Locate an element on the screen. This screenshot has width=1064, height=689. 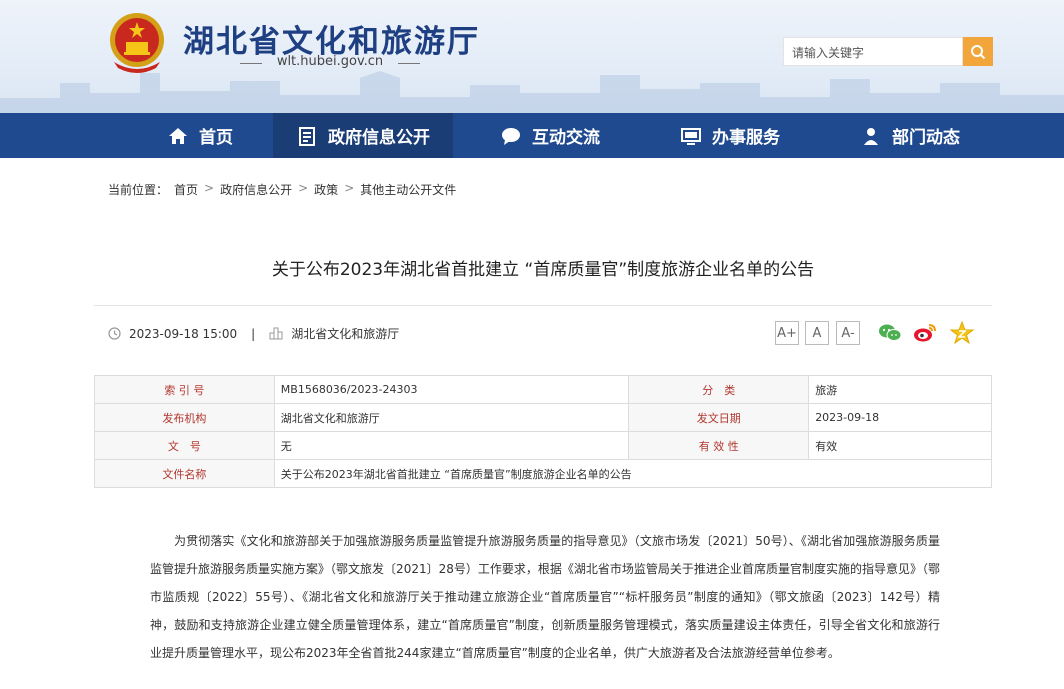
article-meta: 2023-09-18 15:00 | 湖北省文化和旅游厅 is located at coordinates (253, 333).